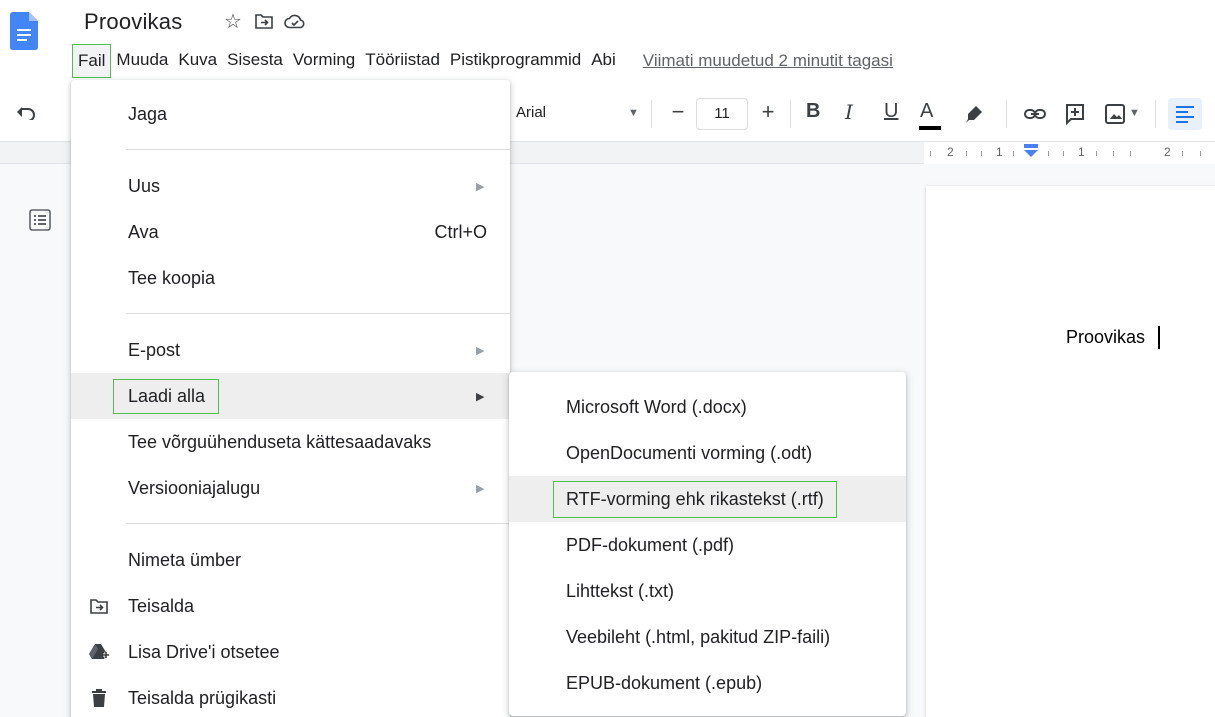 The image size is (1215, 717). What do you see at coordinates (295, 21) in the screenshot?
I see `cloud-saved-icon` at bounding box center [295, 21].